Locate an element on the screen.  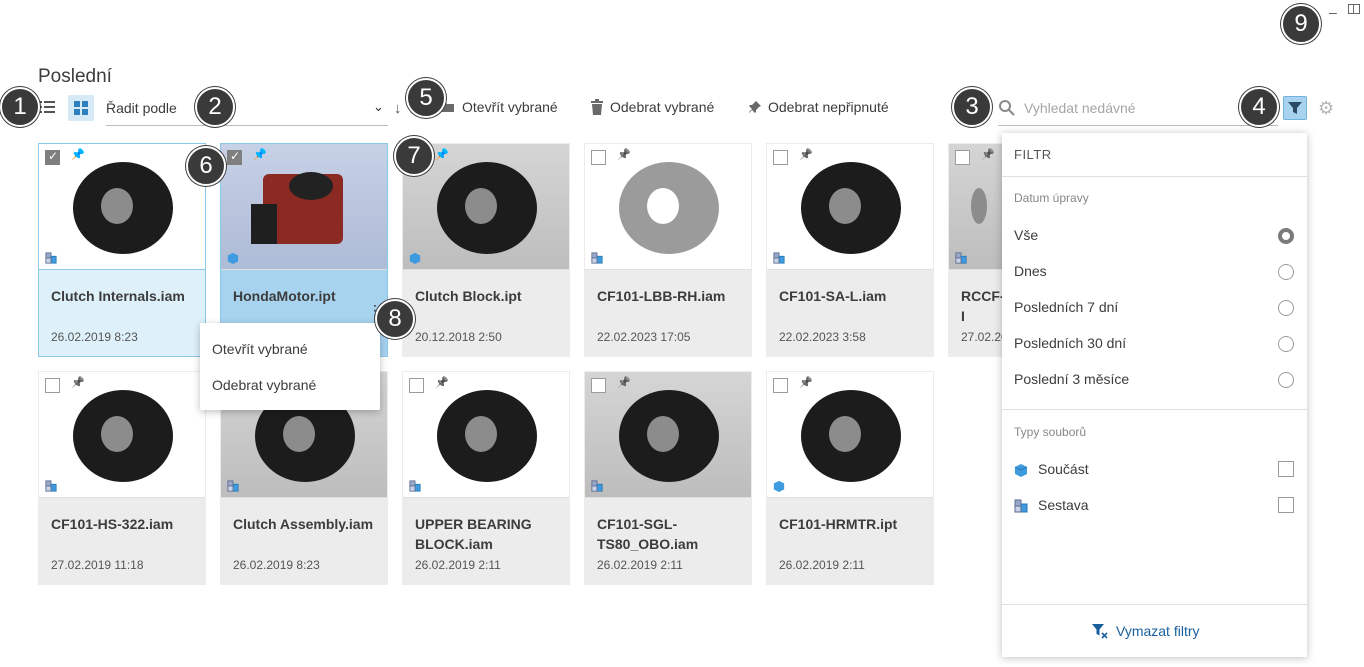
date-option-30-days: Posledních 30 dní is located at coordinates (1070, 343).